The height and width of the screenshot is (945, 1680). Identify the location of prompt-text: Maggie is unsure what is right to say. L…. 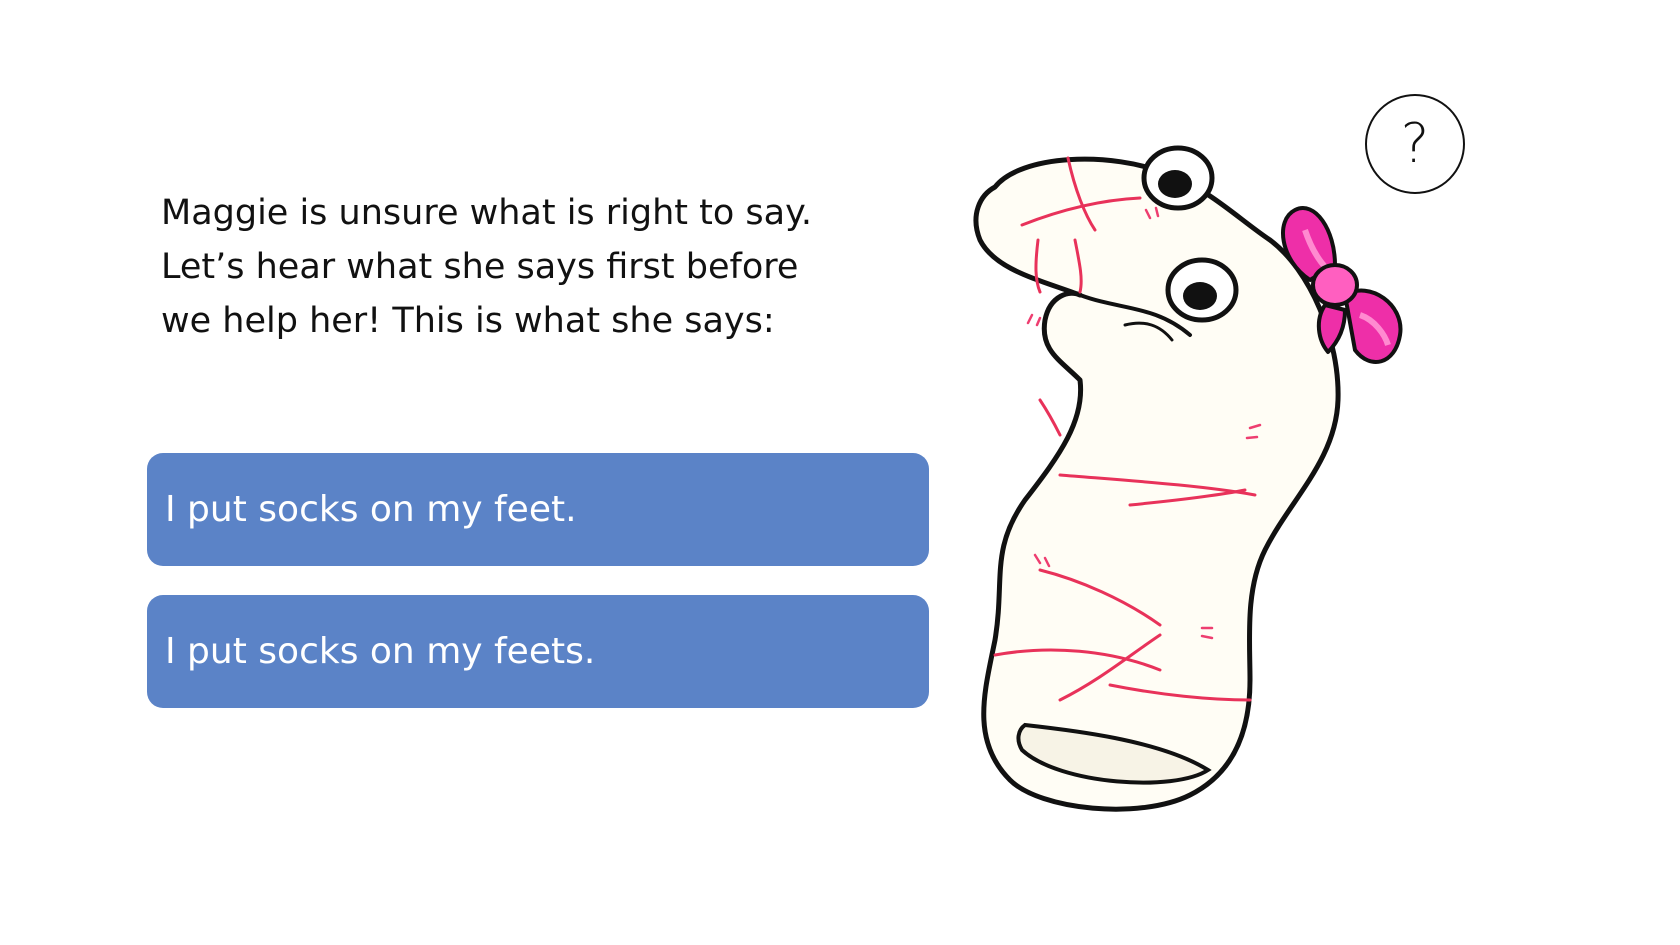
(486, 267).